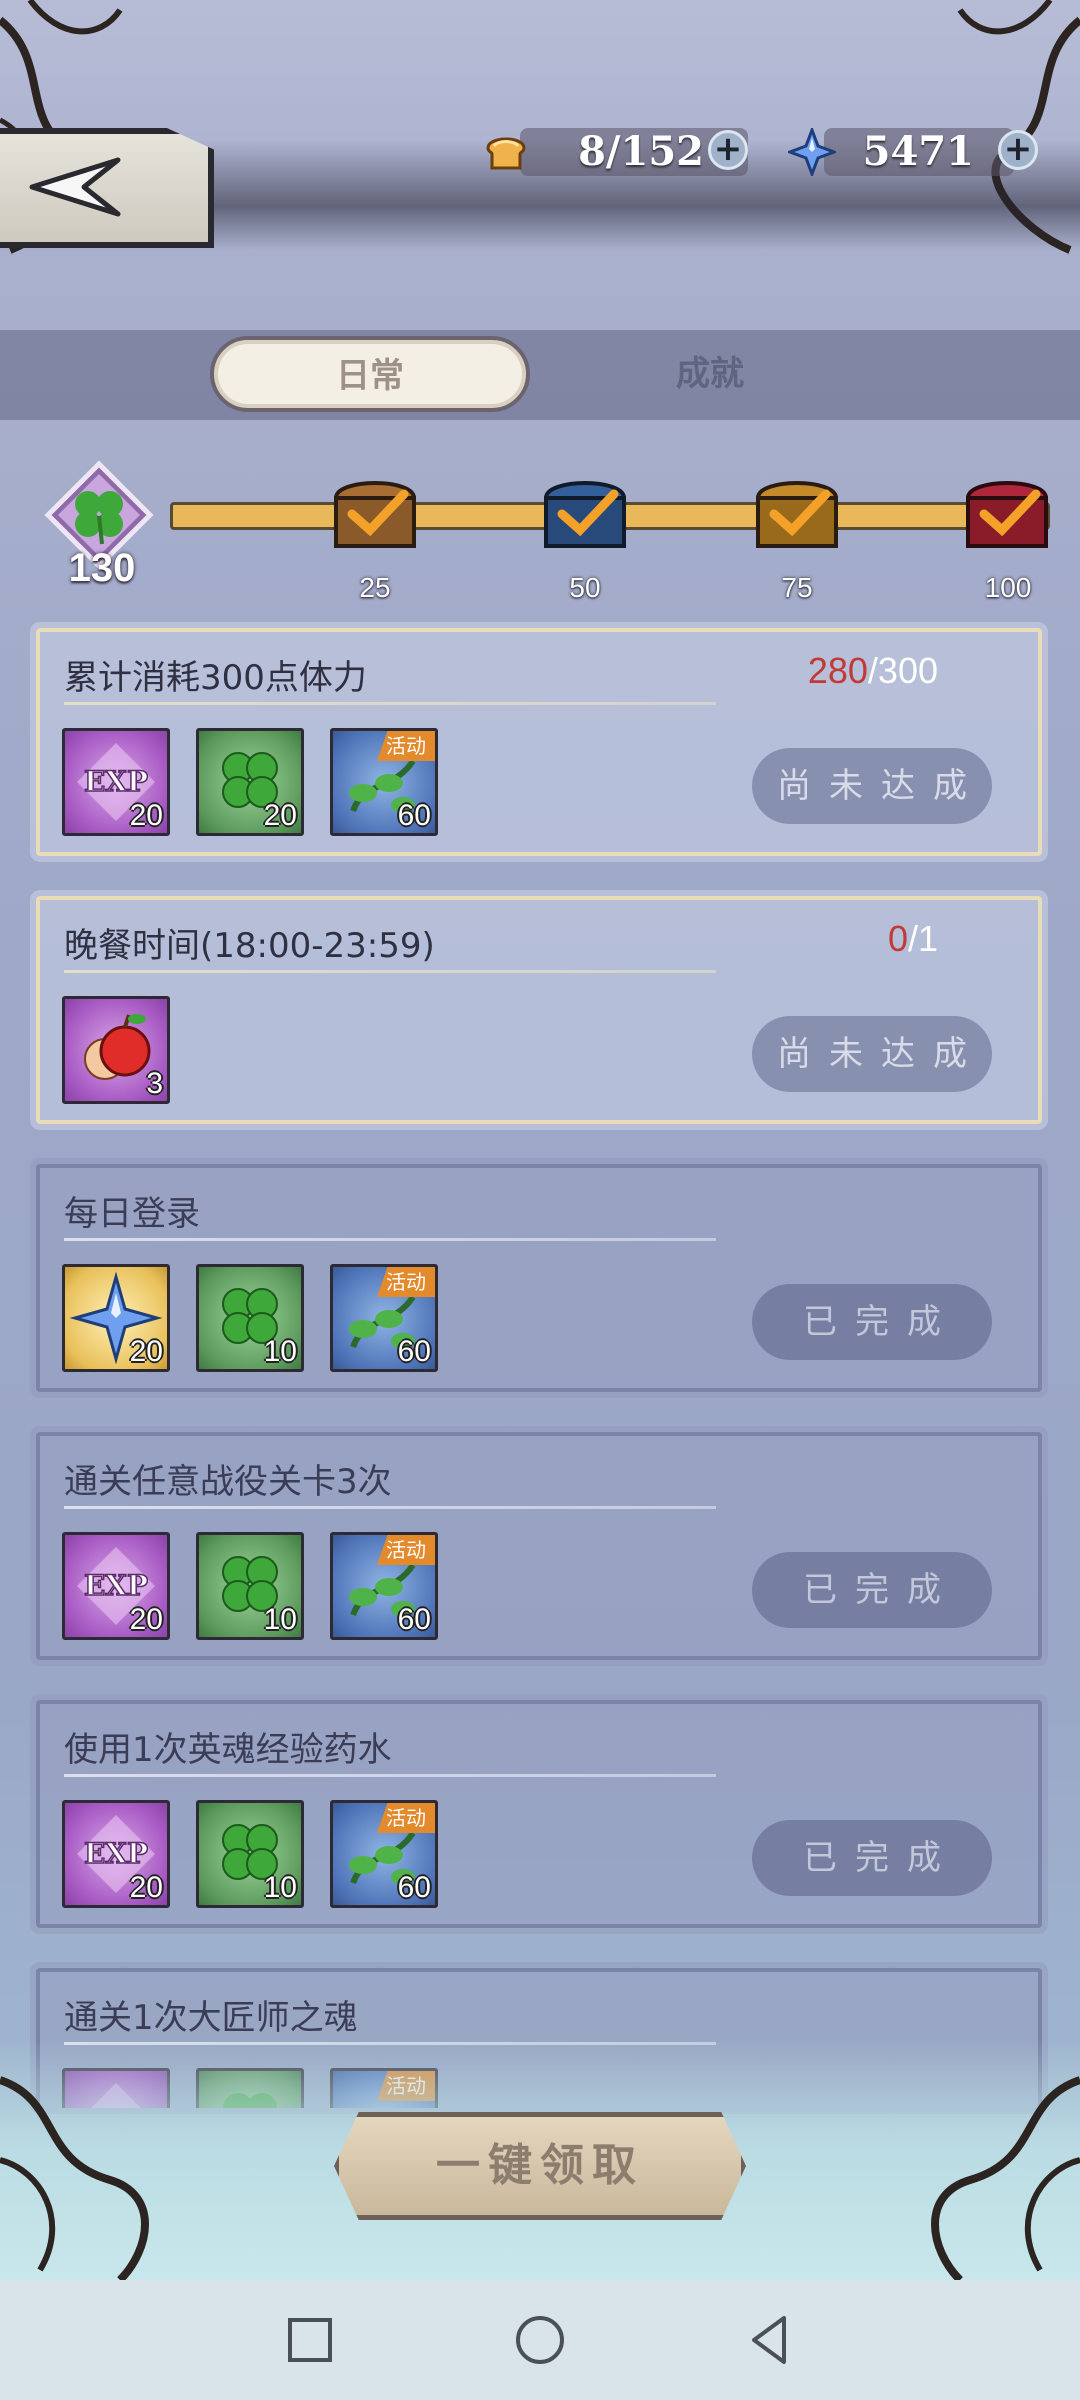 The height and width of the screenshot is (2400, 1080). What do you see at coordinates (872, 670) in the screenshot?
I see `task-progress: 280/300` at bounding box center [872, 670].